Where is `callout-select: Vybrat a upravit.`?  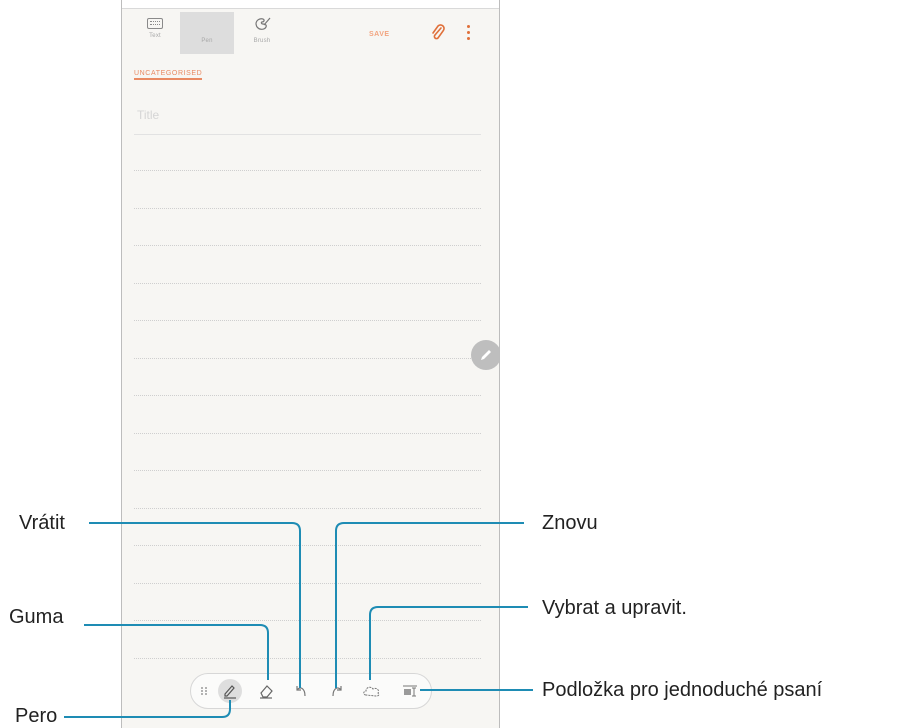 callout-select: Vybrat a upravit. is located at coordinates (614, 608).